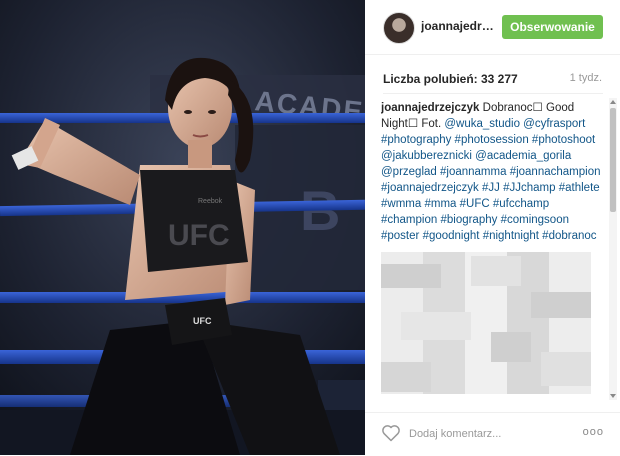 Image resolution: width=620 pixels, height=456 pixels. I want to click on username-link: joannajedrzejczyk, so click(459, 26).